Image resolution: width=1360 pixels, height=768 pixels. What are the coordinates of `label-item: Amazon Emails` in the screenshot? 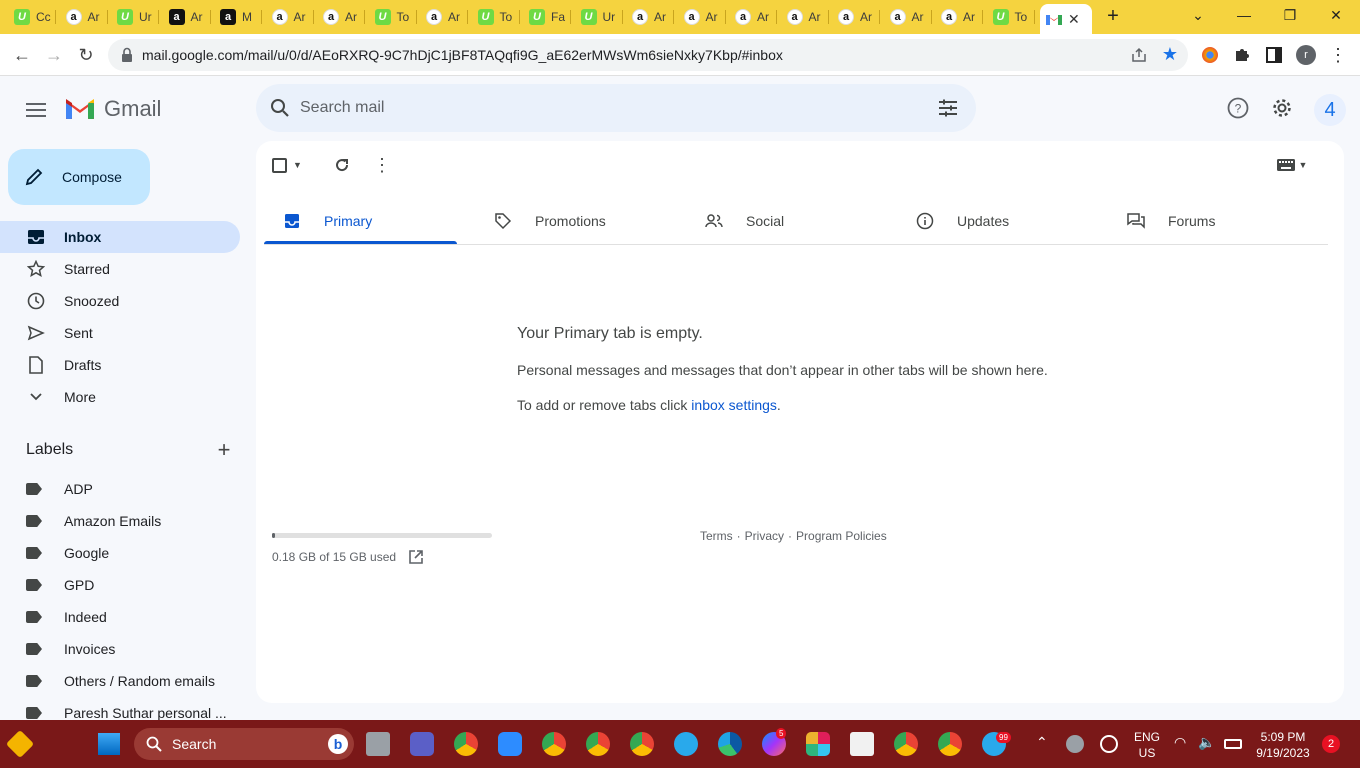 It's located at (133, 521).